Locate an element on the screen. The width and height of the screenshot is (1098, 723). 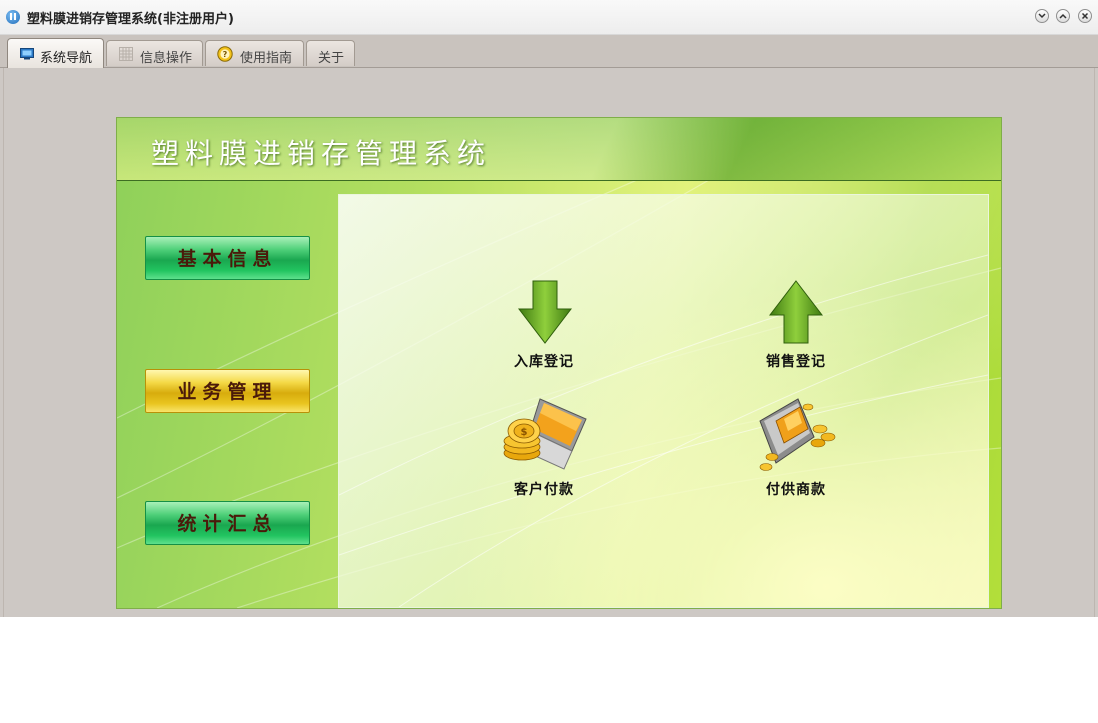
app-logo-icon is located at coordinates (13, 17).